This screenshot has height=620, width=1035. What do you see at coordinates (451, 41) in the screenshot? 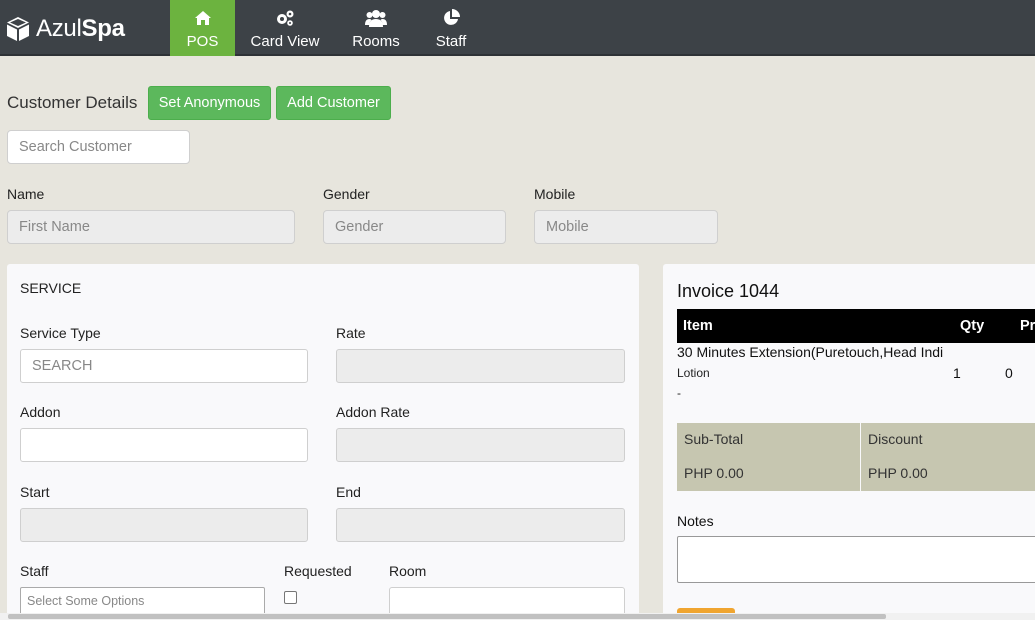
I see `nav-tab-staff-label: Staff` at bounding box center [451, 41].